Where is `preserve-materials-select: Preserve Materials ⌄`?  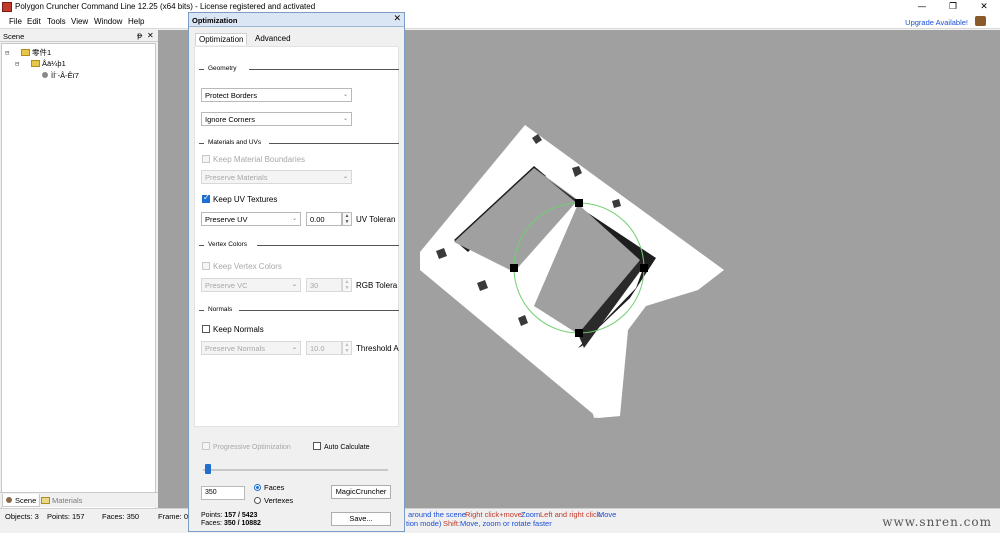 preserve-materials-select: Preserve Materials ⌄ is located at coordinates (276, 177).